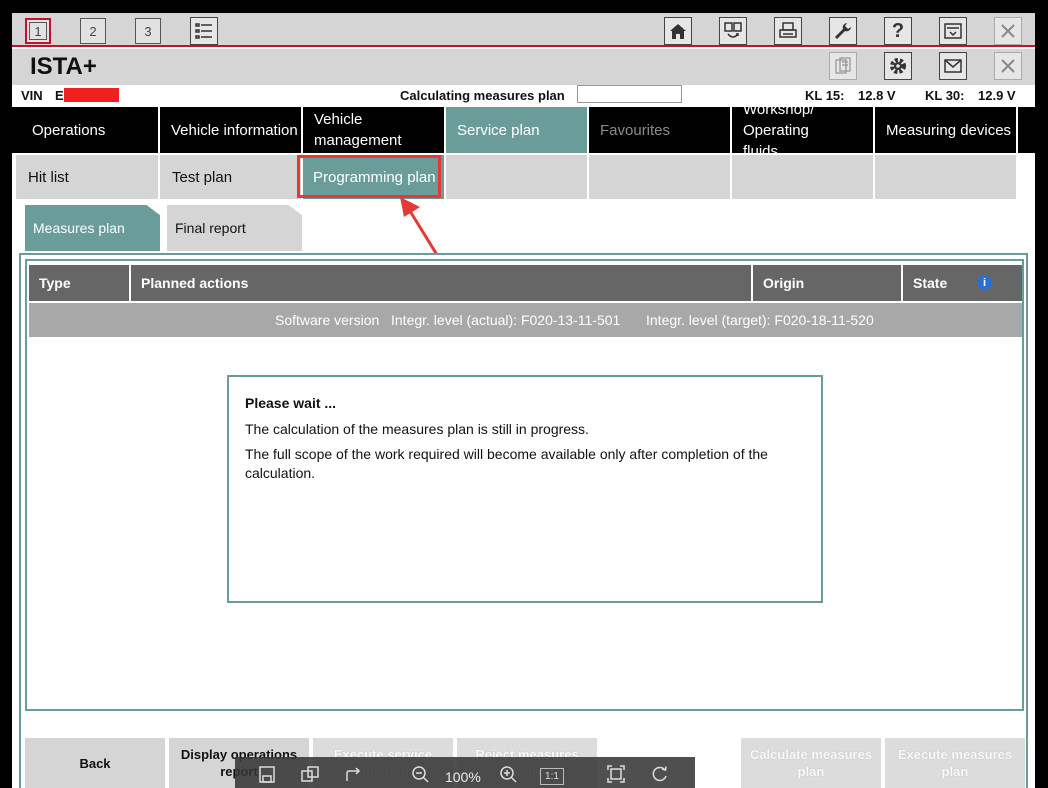 The image size is (1048, 788). Describe the element at coordinates (63, 66) in the screenshot. I see `app-title: ISTA+` at that location.